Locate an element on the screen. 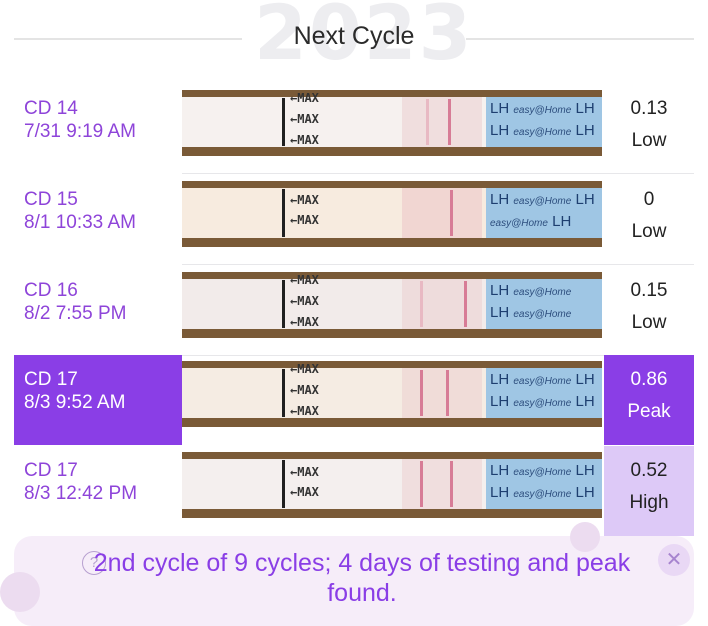 The image size is (708, 626). test-date: CD 17 8/3 9:52 AM is located at coordinates (103, 391).